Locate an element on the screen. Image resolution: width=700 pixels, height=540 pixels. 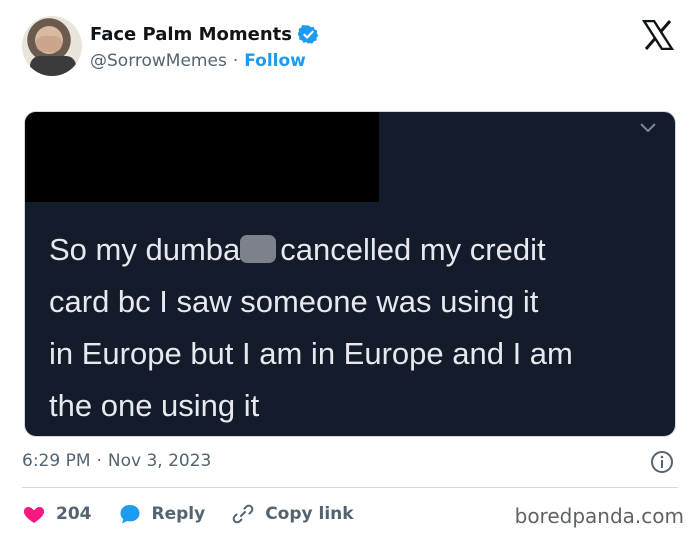
copy-link-button: Copy link is located at coordinates (292, 514).